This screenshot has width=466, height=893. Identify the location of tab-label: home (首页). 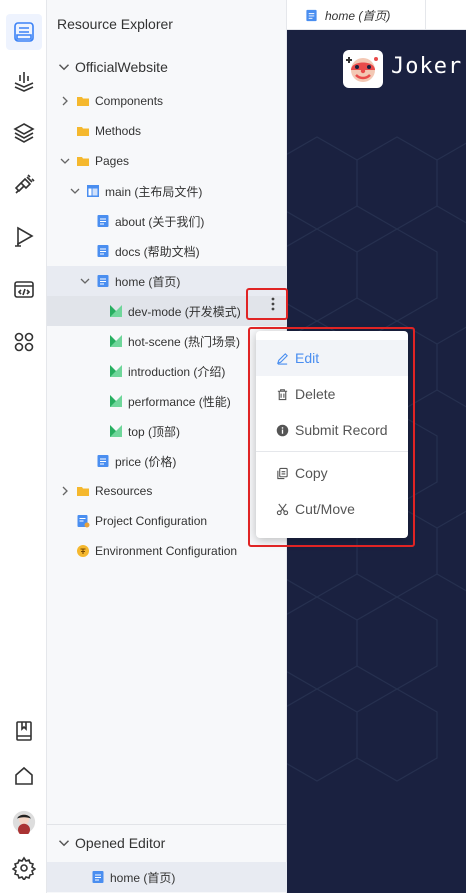
(358, 15).